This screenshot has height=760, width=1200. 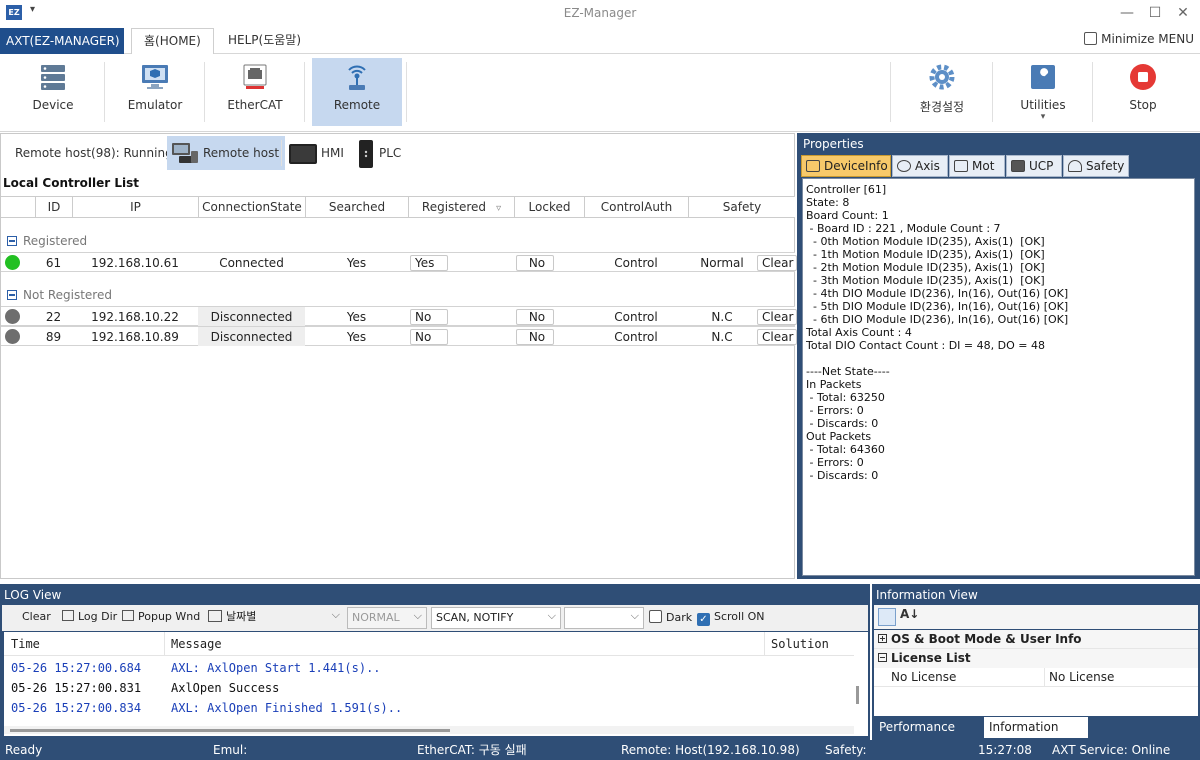 I want to click on close-button: ✕, so click(x=1183, y=13).